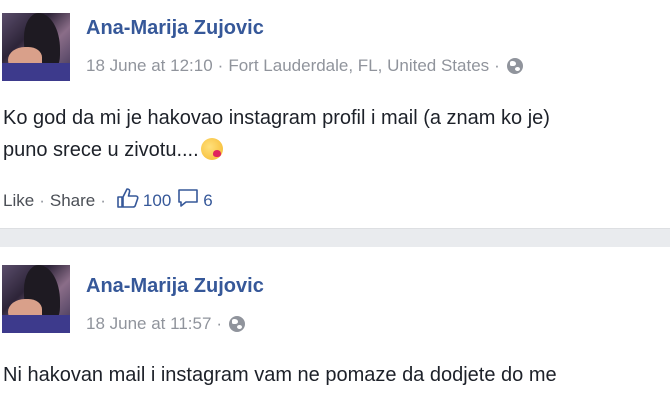 The image size is (670, 400). Describe the element at coordinates (108, 200) in the screenshot. I see `post-actions: Like · Share · 100 6` at that location.